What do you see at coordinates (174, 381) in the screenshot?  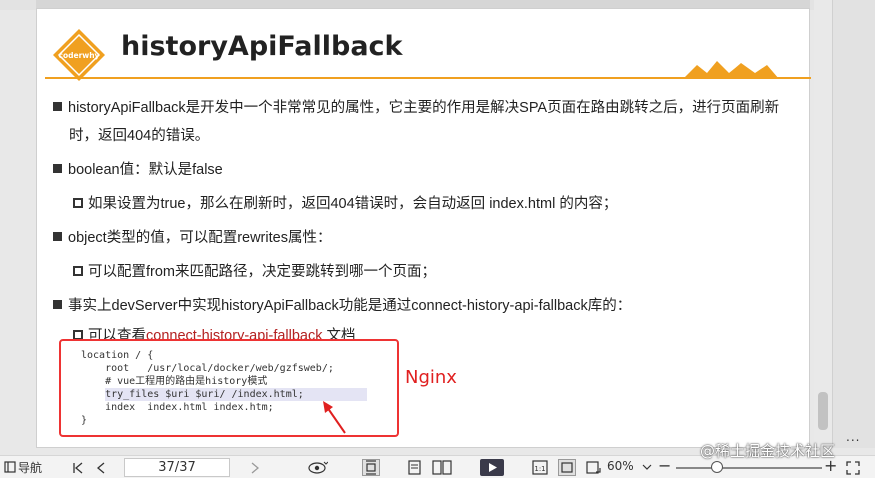 I see `code-line: # vue工程用的路由是history模式` at bounding box center [174, 381].